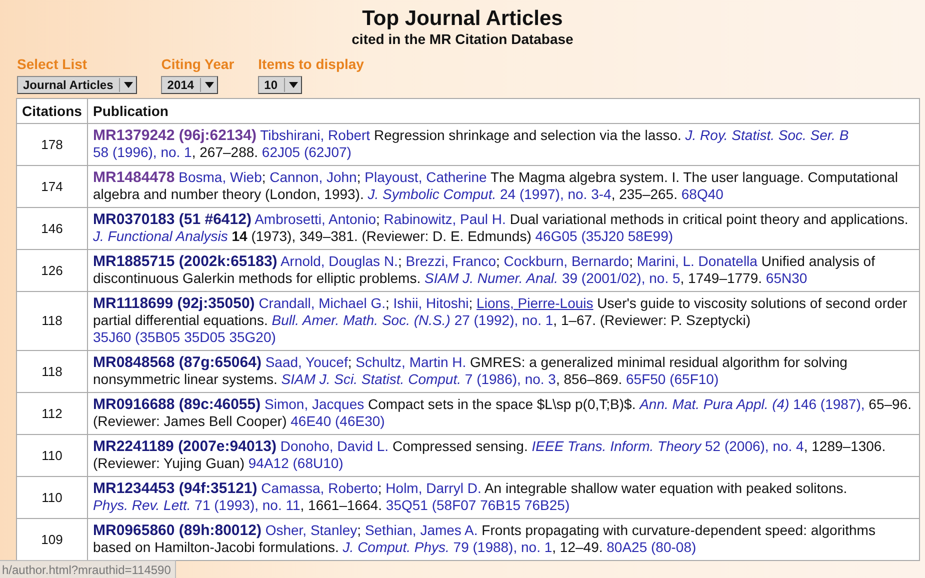 The image size is (925, 578). I want to click on mr-number-link: MR0370183 (51 #6412), so click(172, 219).